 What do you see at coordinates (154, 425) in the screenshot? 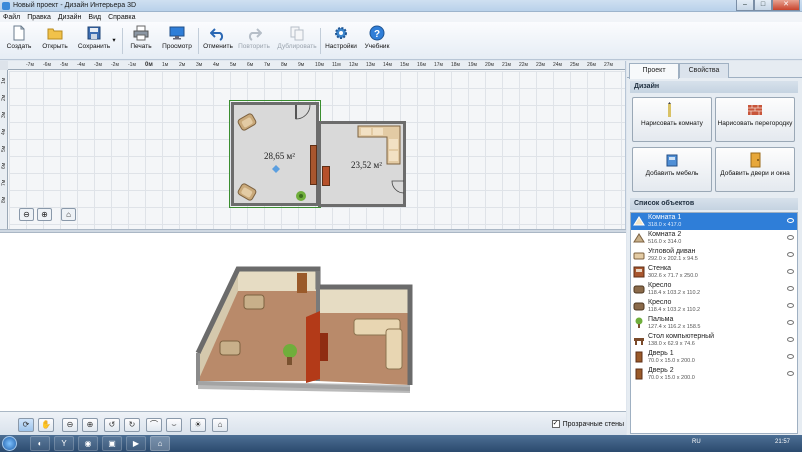
I see `tilt-up-button: ⌒` at bounding box center [154, 425].